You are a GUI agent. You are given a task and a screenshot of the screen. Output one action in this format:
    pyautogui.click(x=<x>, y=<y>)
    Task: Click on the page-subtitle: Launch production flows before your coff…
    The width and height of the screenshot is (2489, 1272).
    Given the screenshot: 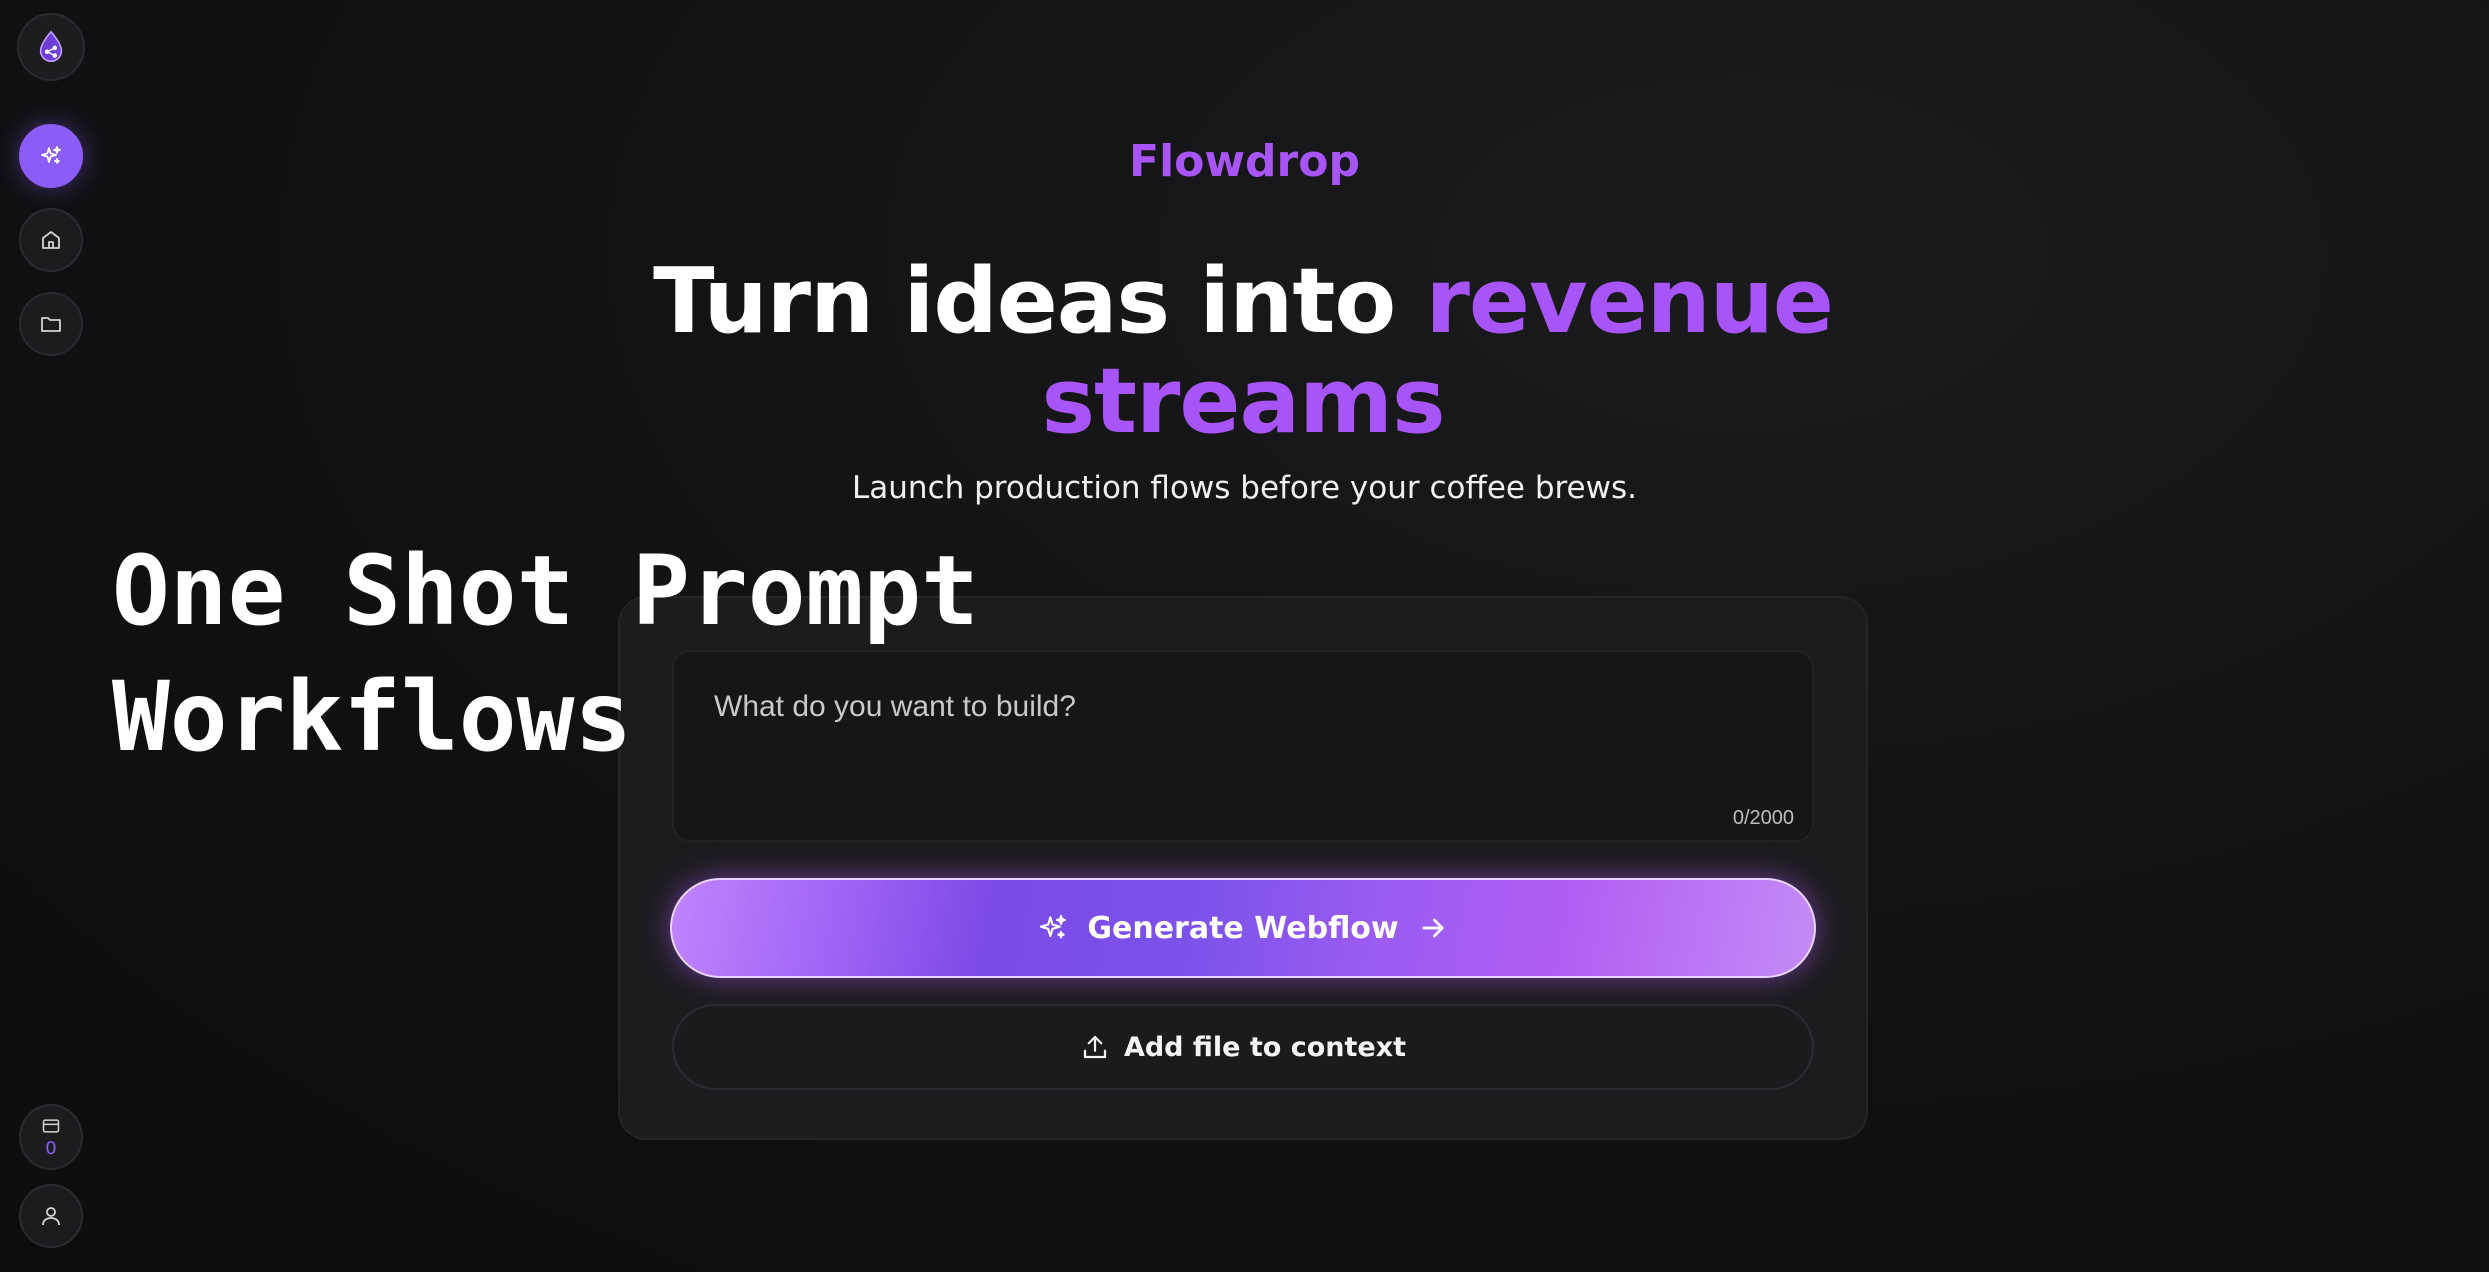 What is the action you would take?
    pyautogui.click(x=1244, y=488)
    